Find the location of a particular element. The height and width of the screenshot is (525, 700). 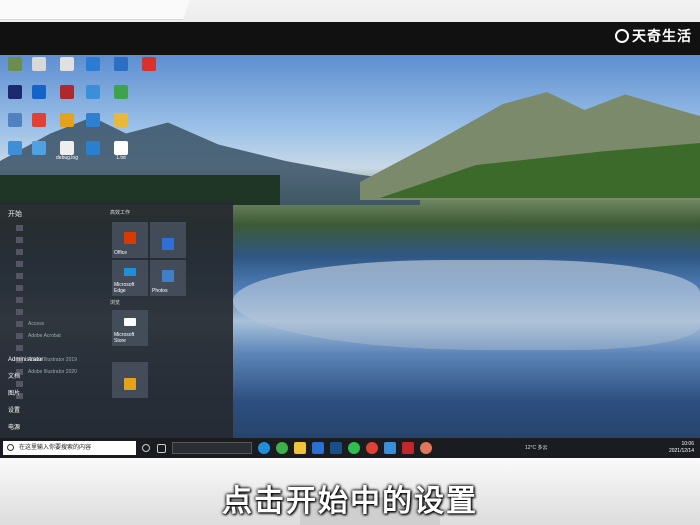

wechat-icon is located at coordinates (354, 448).